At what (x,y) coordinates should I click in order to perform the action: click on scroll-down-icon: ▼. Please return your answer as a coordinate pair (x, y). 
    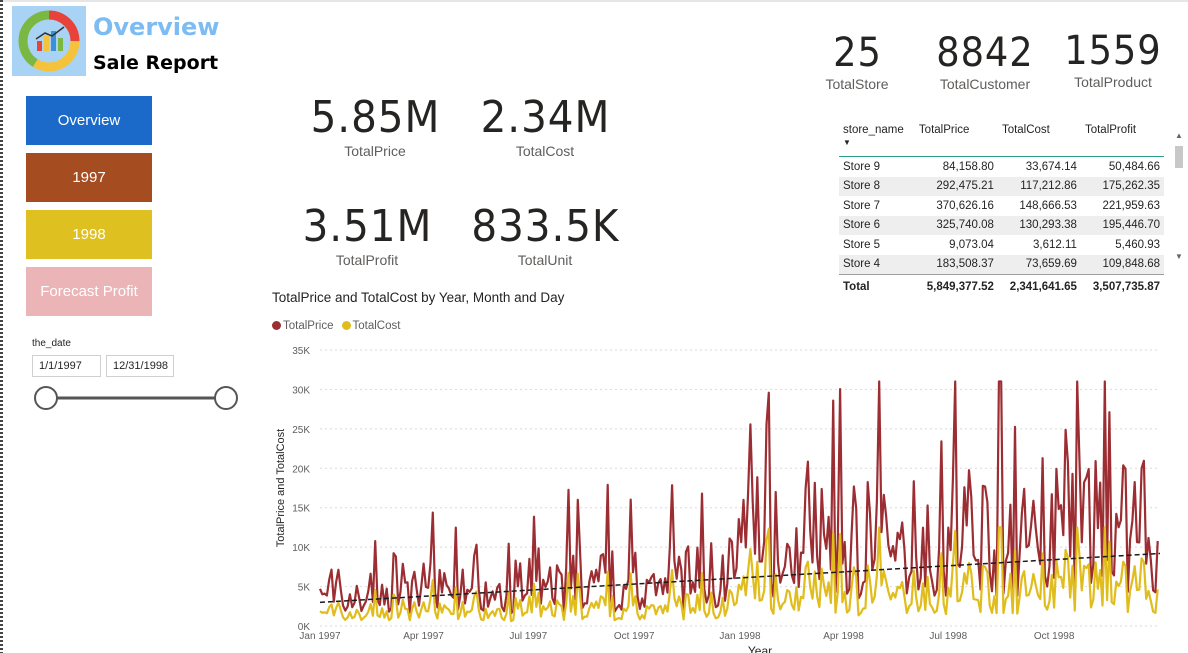
    Looking at the image, I should click on (1179, 256).